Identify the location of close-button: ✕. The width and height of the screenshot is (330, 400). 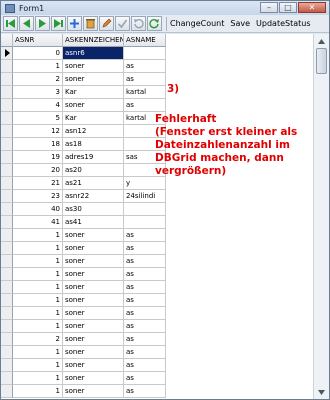
(312, 7).